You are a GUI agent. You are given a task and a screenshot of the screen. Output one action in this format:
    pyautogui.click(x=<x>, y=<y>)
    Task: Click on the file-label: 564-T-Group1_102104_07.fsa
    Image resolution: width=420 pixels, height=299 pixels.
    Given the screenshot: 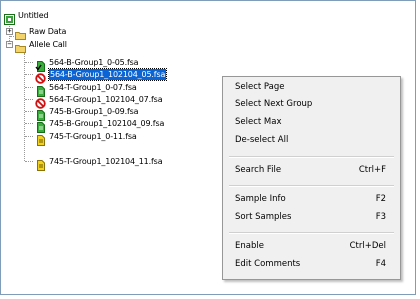 What is the action you would take?
    pyautogui.click(x=106, y=99)
    